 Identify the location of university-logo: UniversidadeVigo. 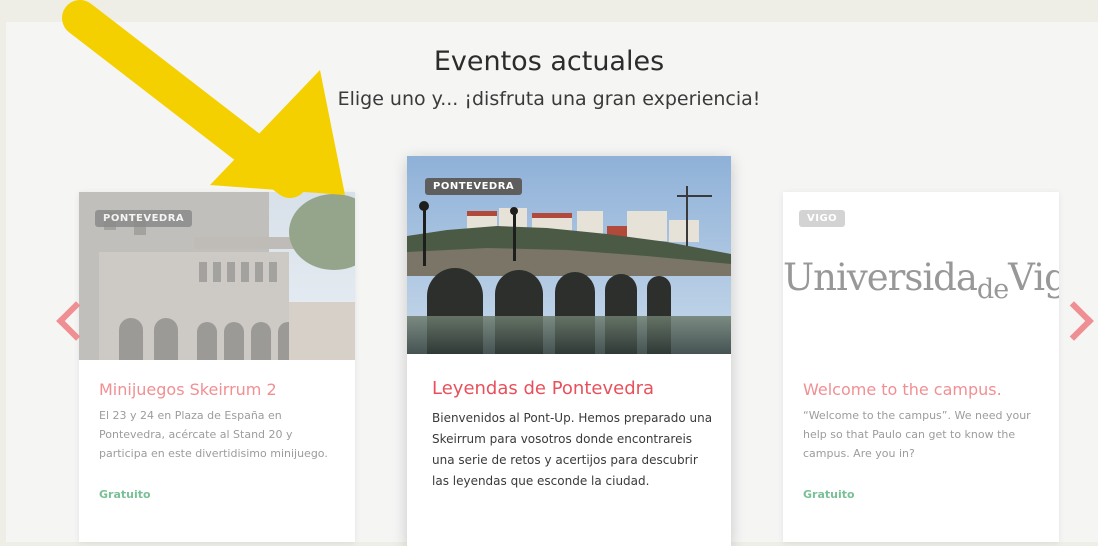
(921, 280).